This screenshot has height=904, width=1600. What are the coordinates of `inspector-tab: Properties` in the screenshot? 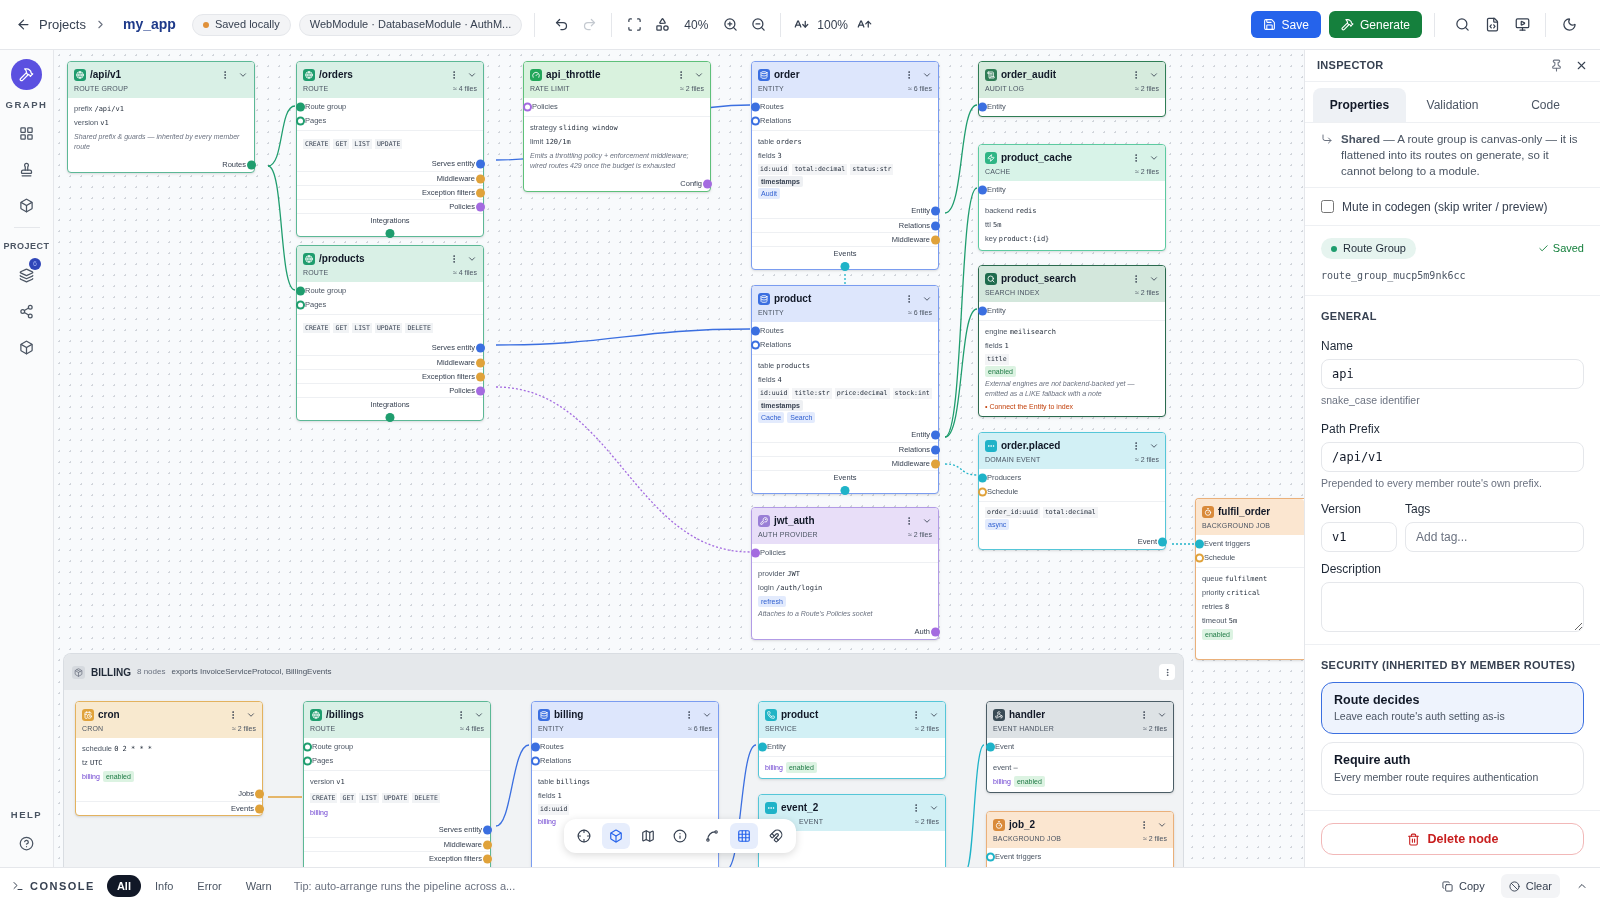 It's located at (1359, 105).